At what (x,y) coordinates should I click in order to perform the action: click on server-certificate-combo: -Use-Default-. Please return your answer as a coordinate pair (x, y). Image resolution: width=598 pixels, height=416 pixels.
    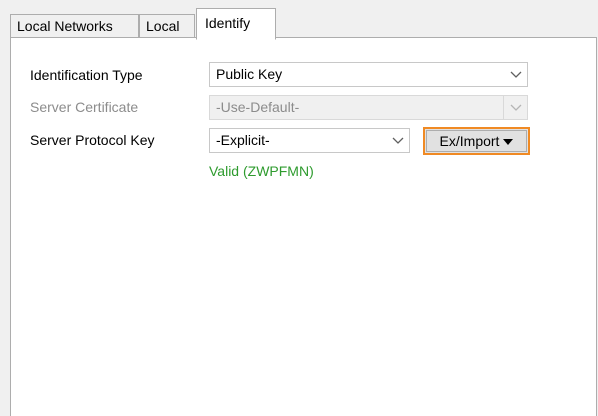
    Looking at the image, I should click on (368, 107).